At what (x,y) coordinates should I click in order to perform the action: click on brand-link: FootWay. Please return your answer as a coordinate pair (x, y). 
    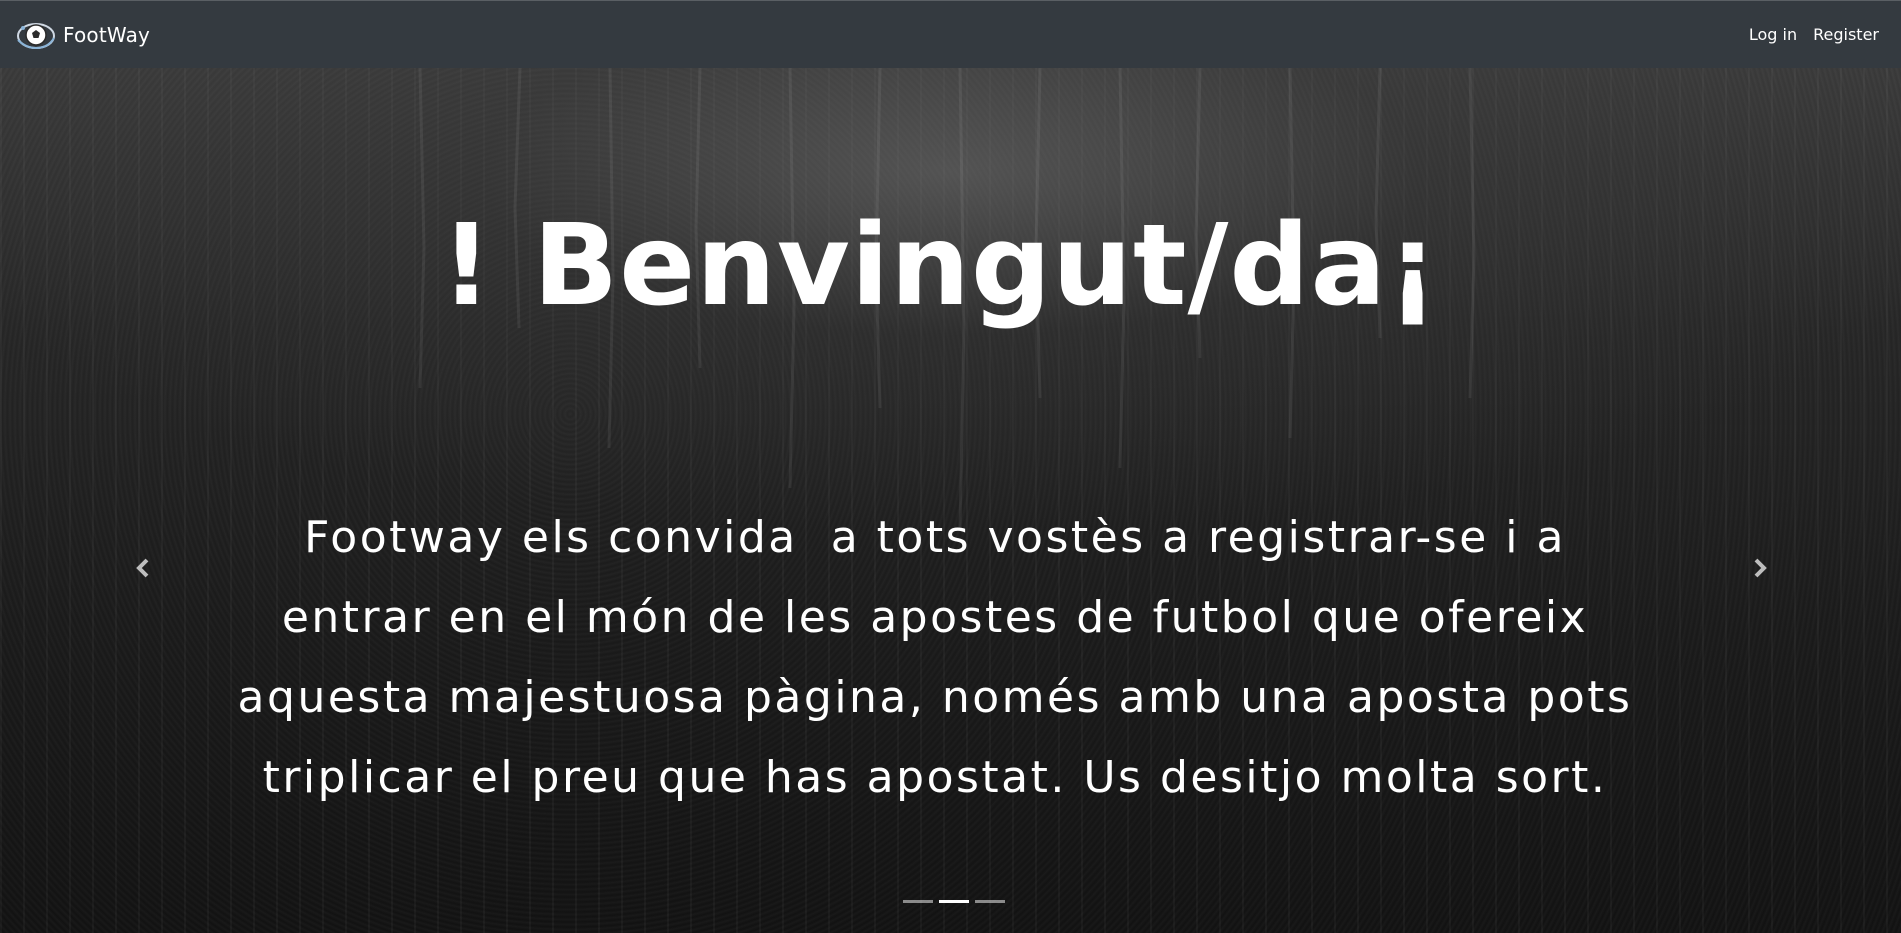
    Looking at the image, I should click on (82, 35).